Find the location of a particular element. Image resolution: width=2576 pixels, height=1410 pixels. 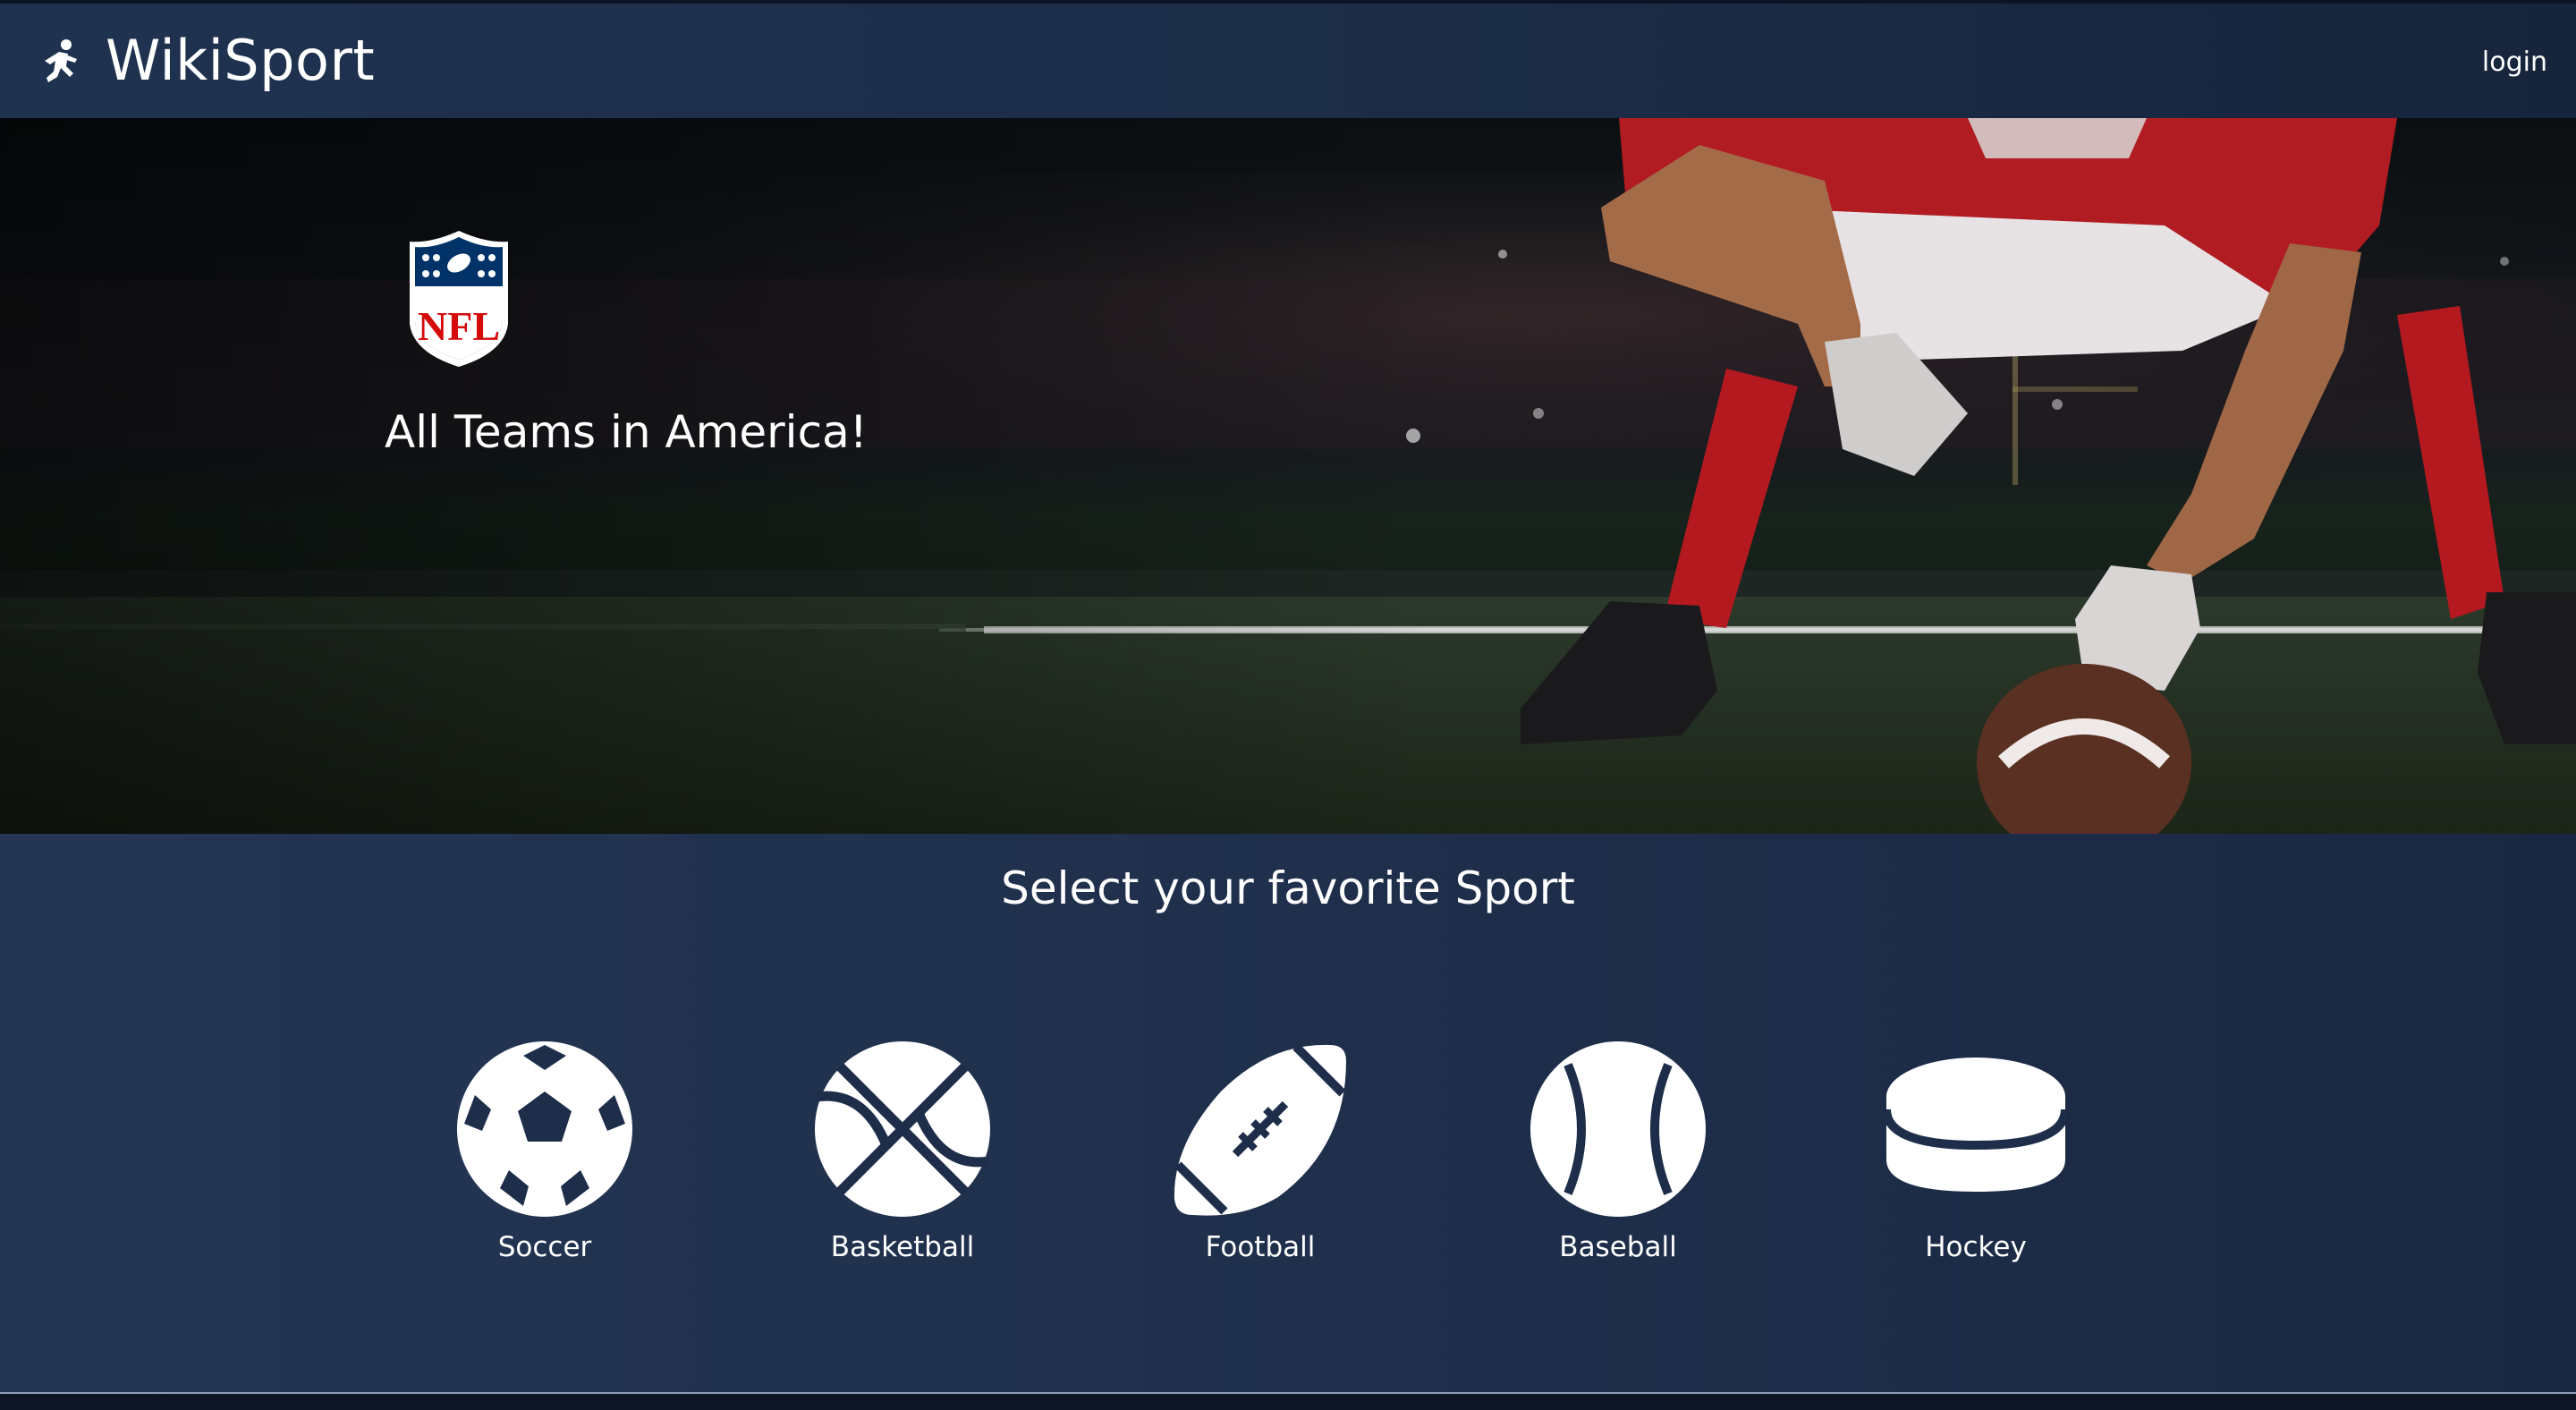

navbar: WikiSport login is located at coordinates (1288, 61).